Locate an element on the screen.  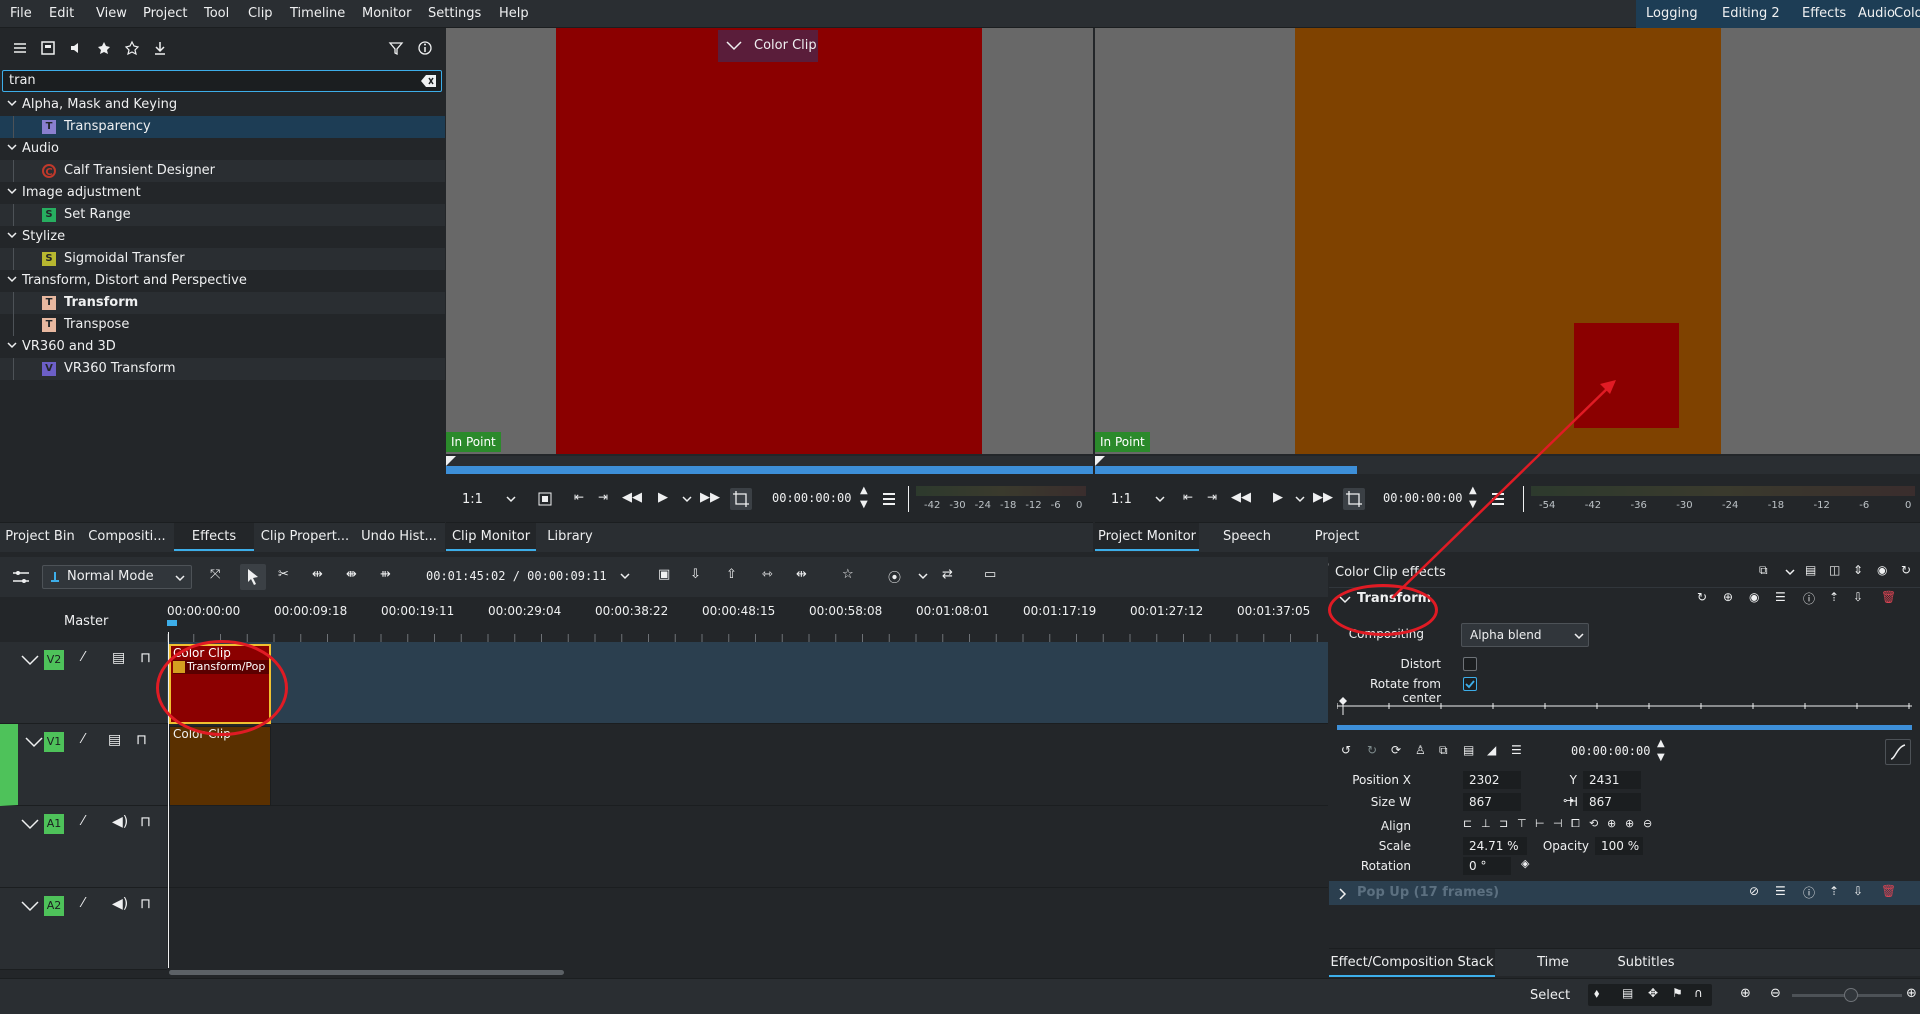
rotation-input: 0 ° is located at coordinates (1487, 866).